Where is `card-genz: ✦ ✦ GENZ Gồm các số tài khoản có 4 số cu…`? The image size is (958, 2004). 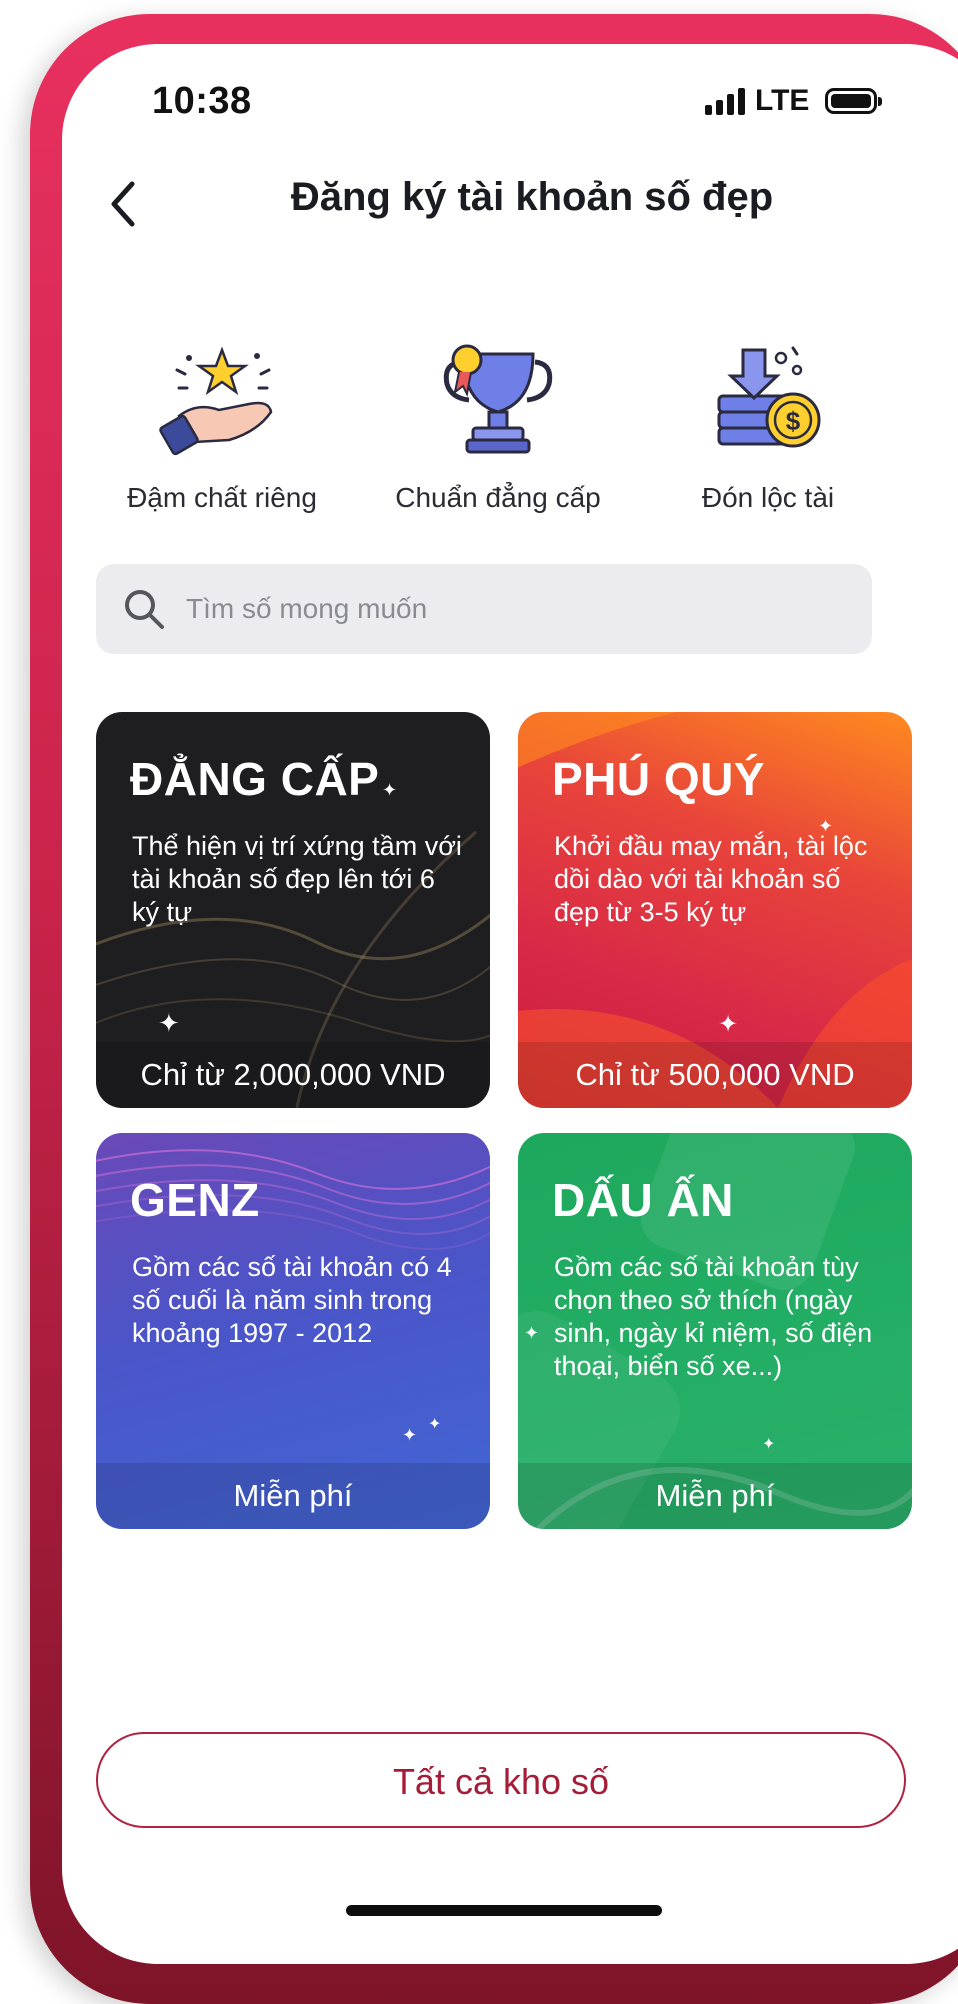 card-genz: ✦ ✦ GENZ Gồm các số tài khoản có 4 số cu… is located at coordinates (293, 1331).